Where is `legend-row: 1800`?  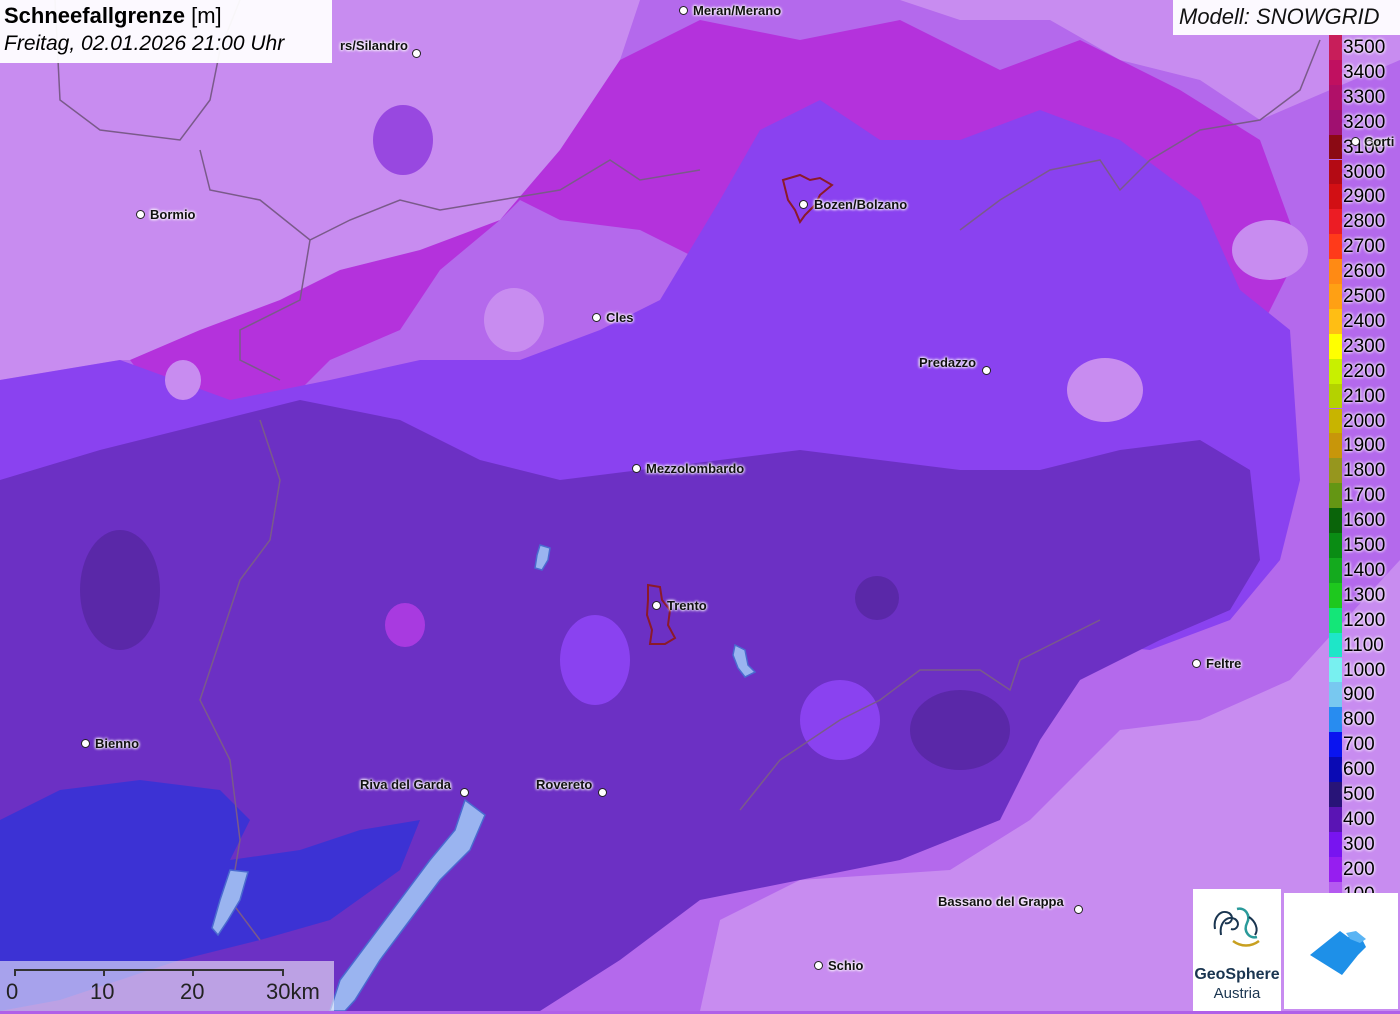 legend-row: 1800 is located at coordinates (1364, 465).